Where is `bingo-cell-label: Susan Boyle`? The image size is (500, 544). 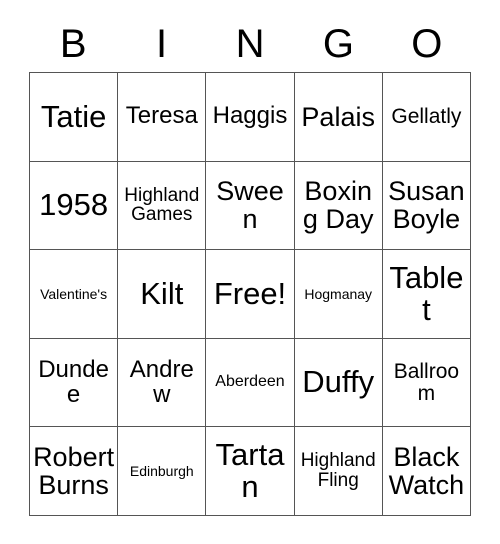 bingo-cell-label: Susan Boyle is located at coordinates (426, 205).